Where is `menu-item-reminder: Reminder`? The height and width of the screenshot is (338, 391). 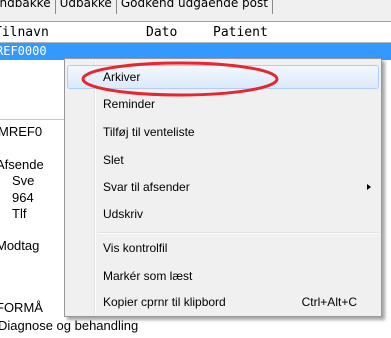 menu-item-reminder: Reminder is located at coordinates (223, 104).